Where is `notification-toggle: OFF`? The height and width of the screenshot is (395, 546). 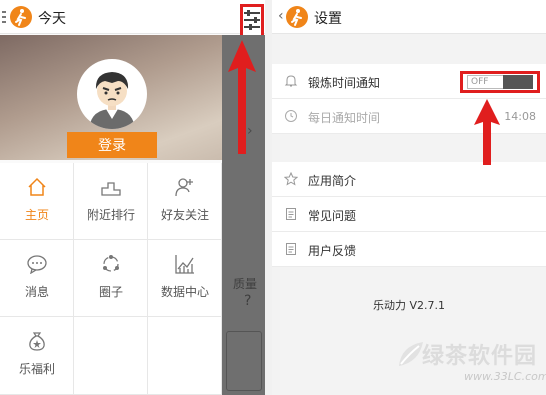
notification-toggle: OFF is located at coordinates (500, 82).